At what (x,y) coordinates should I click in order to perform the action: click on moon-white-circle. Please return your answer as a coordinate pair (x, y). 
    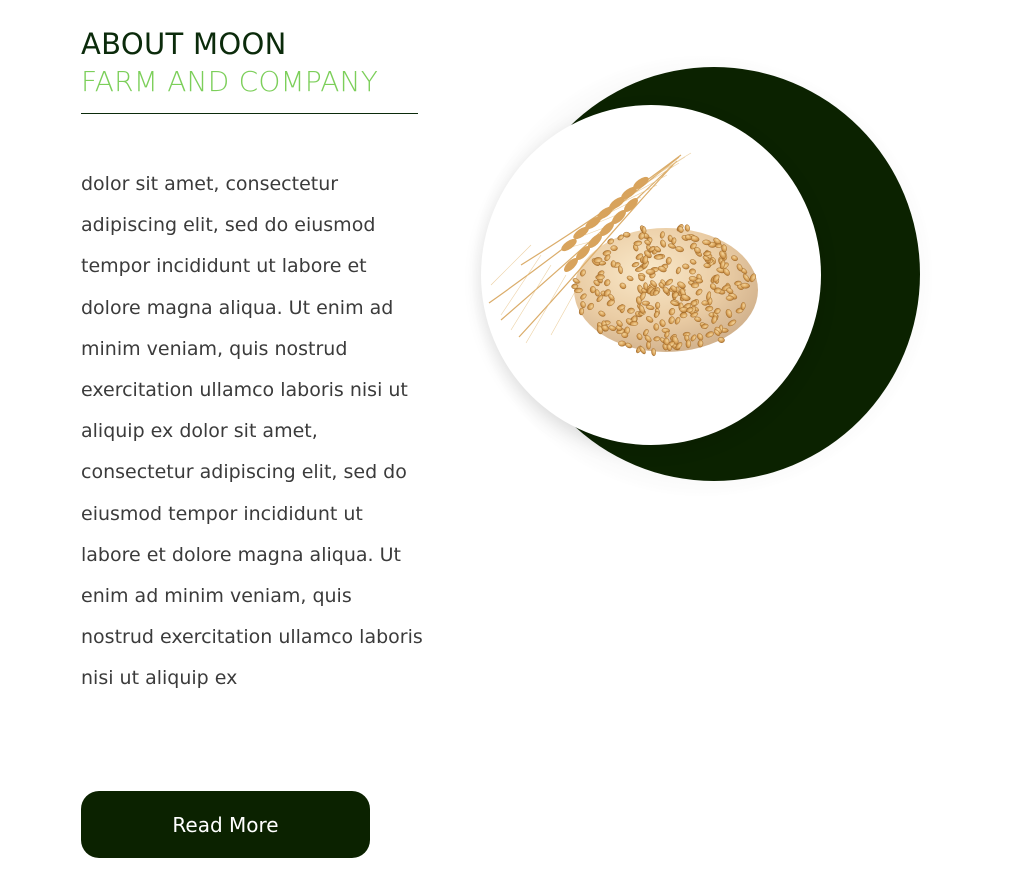
    Looking at the image, I should click on (651, 275).